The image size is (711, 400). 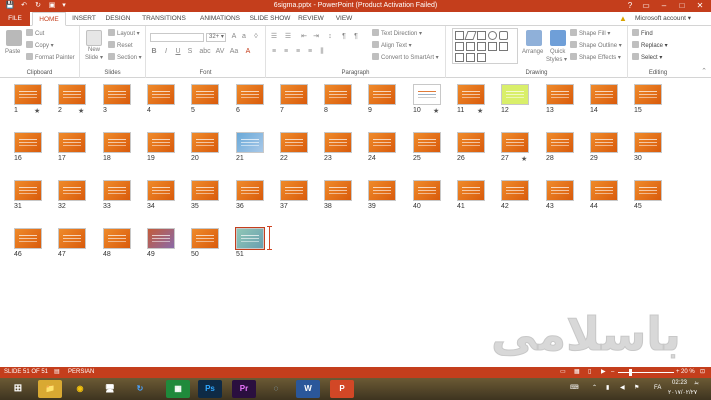 I want to click on minimize-button: –, so click(x=664, y=6).